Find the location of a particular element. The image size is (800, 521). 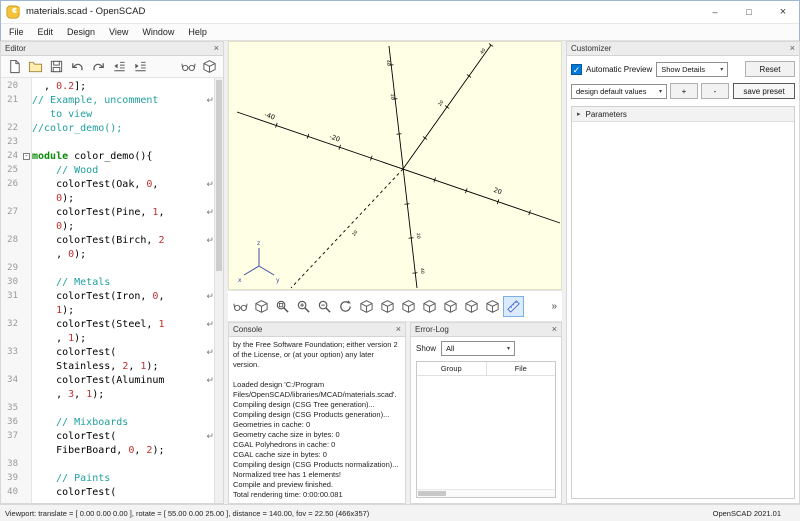

menu-item-window: Window is located at coordinates (158, 32).